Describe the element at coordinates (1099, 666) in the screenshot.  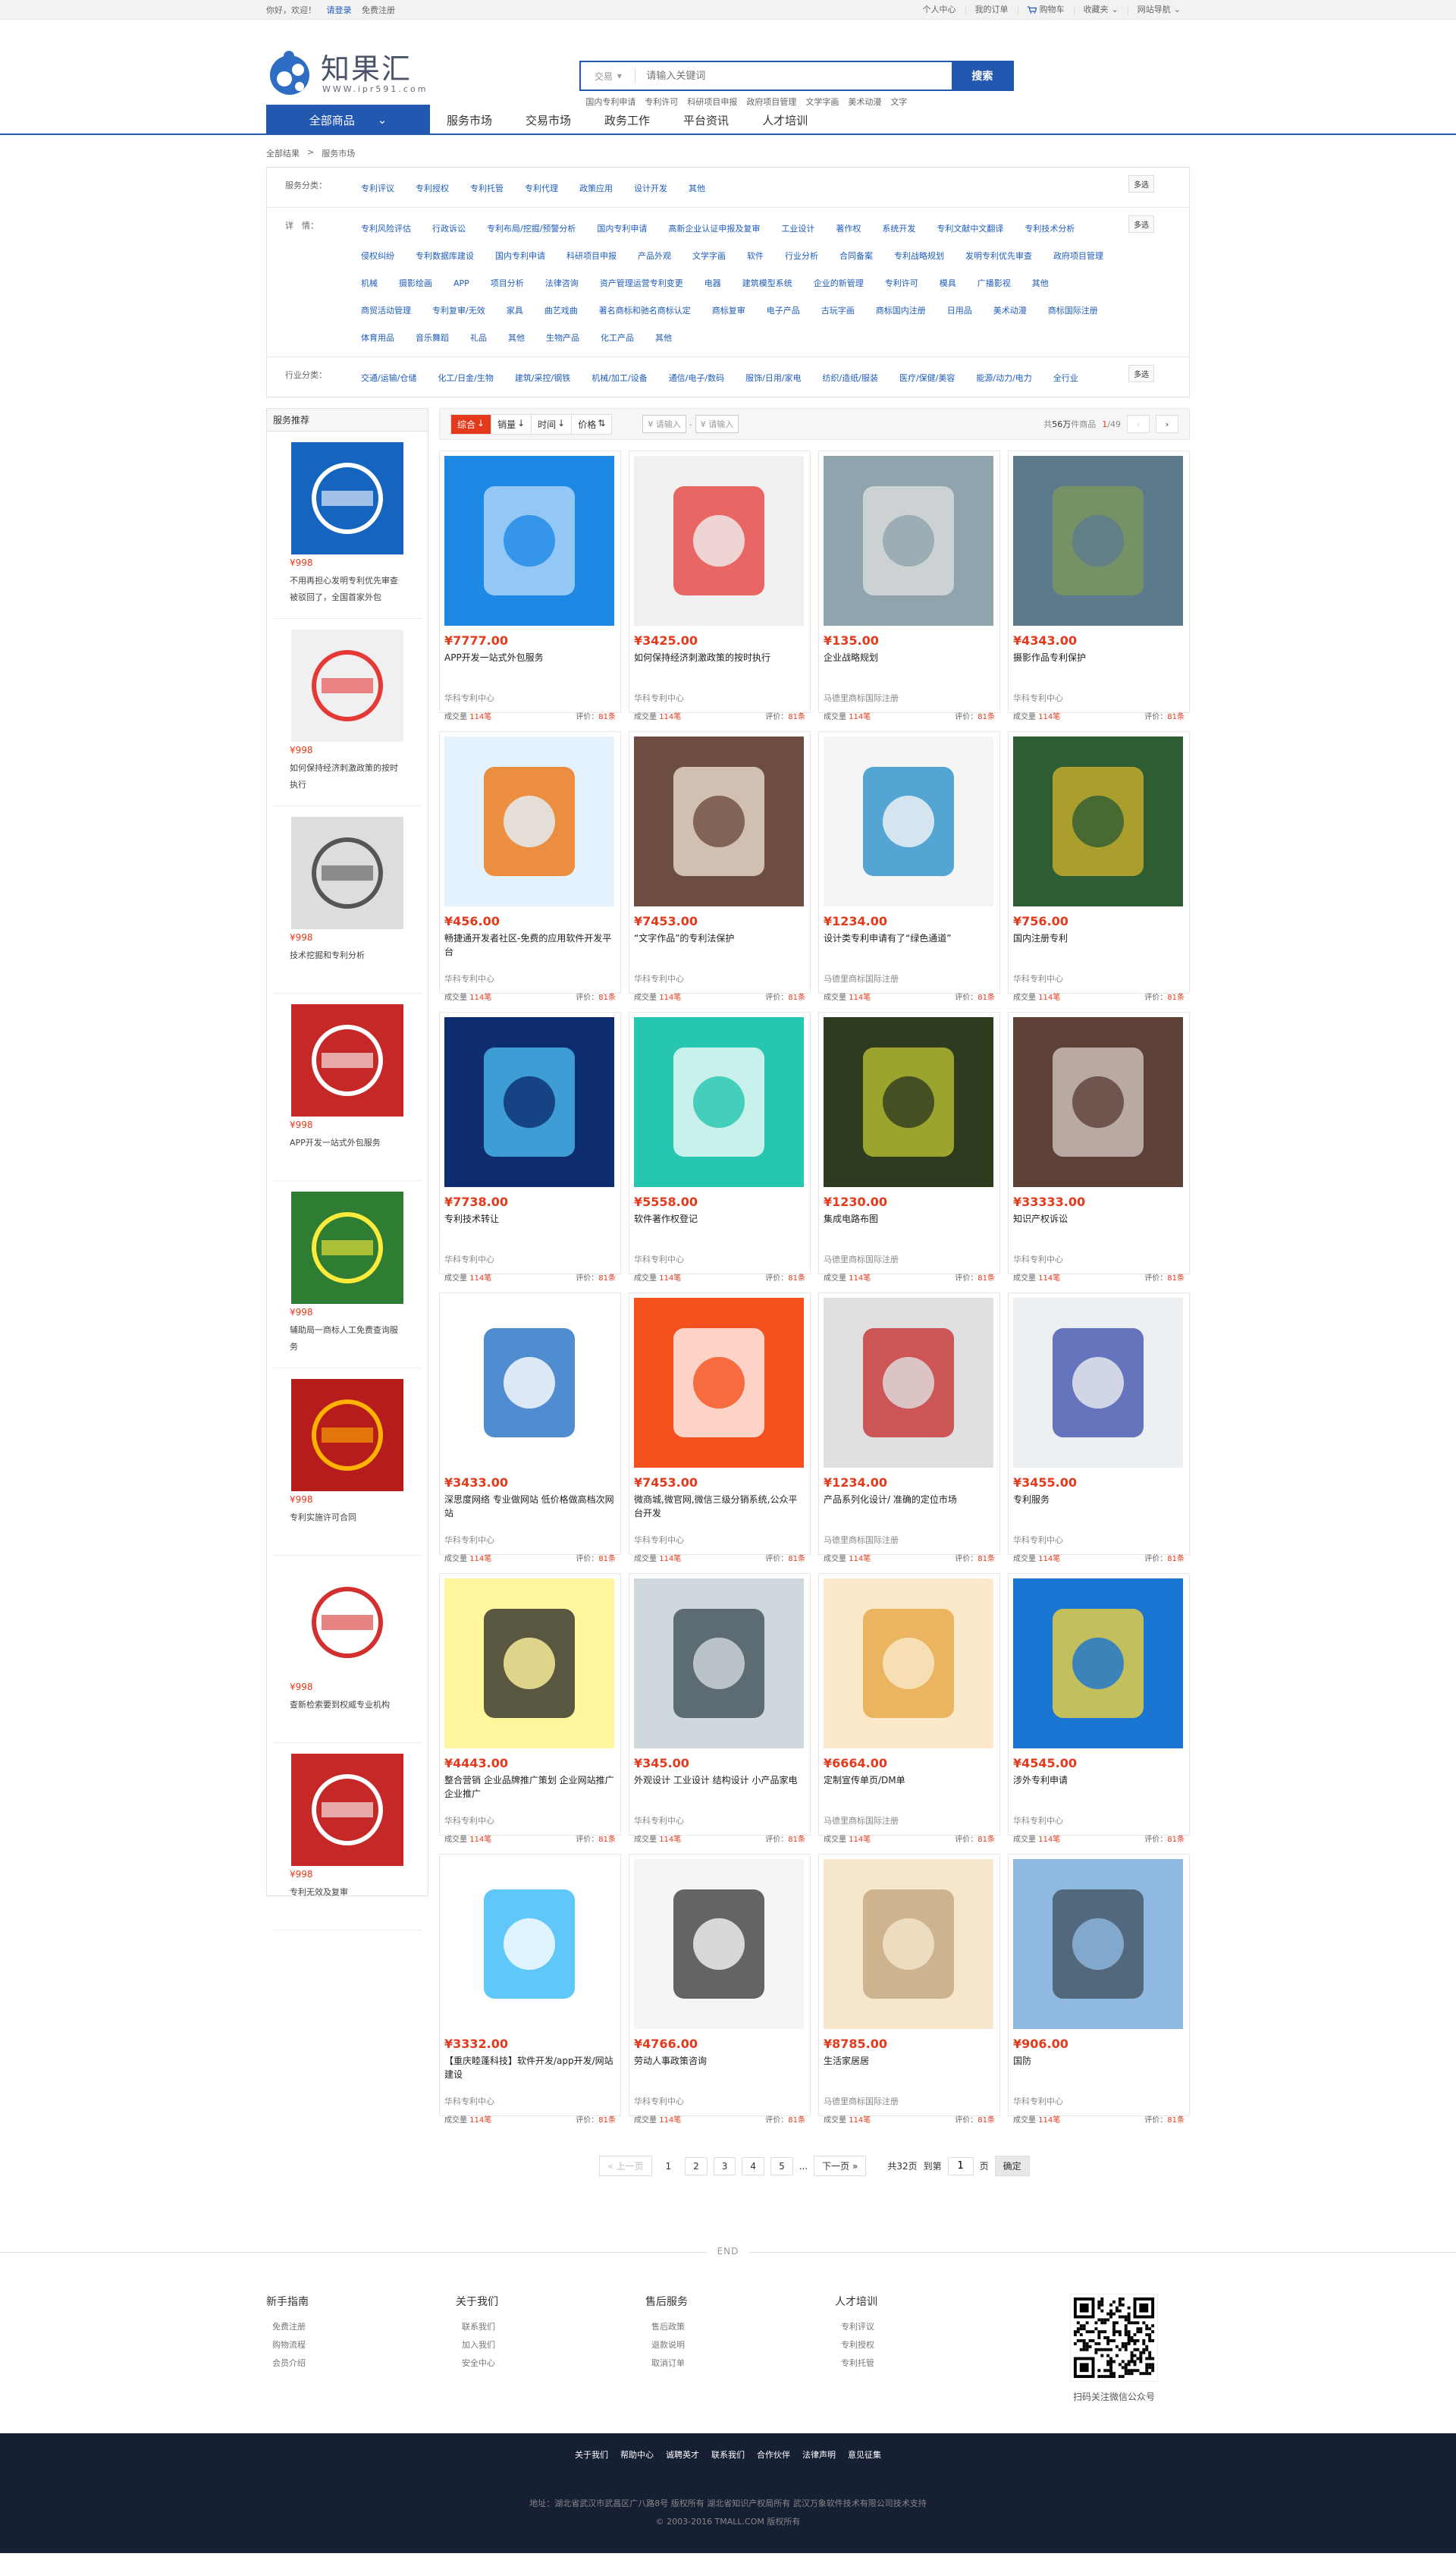
I see `product-title: 摄影作品专利保护` at that location.